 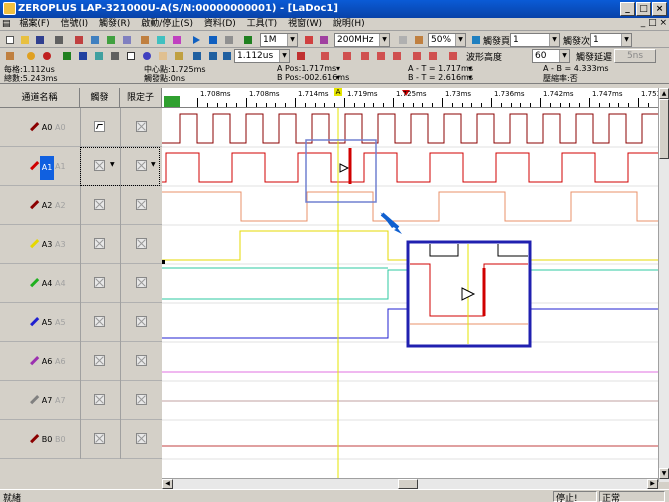 I want to click on hand-icon, so click(x=162, y=55).